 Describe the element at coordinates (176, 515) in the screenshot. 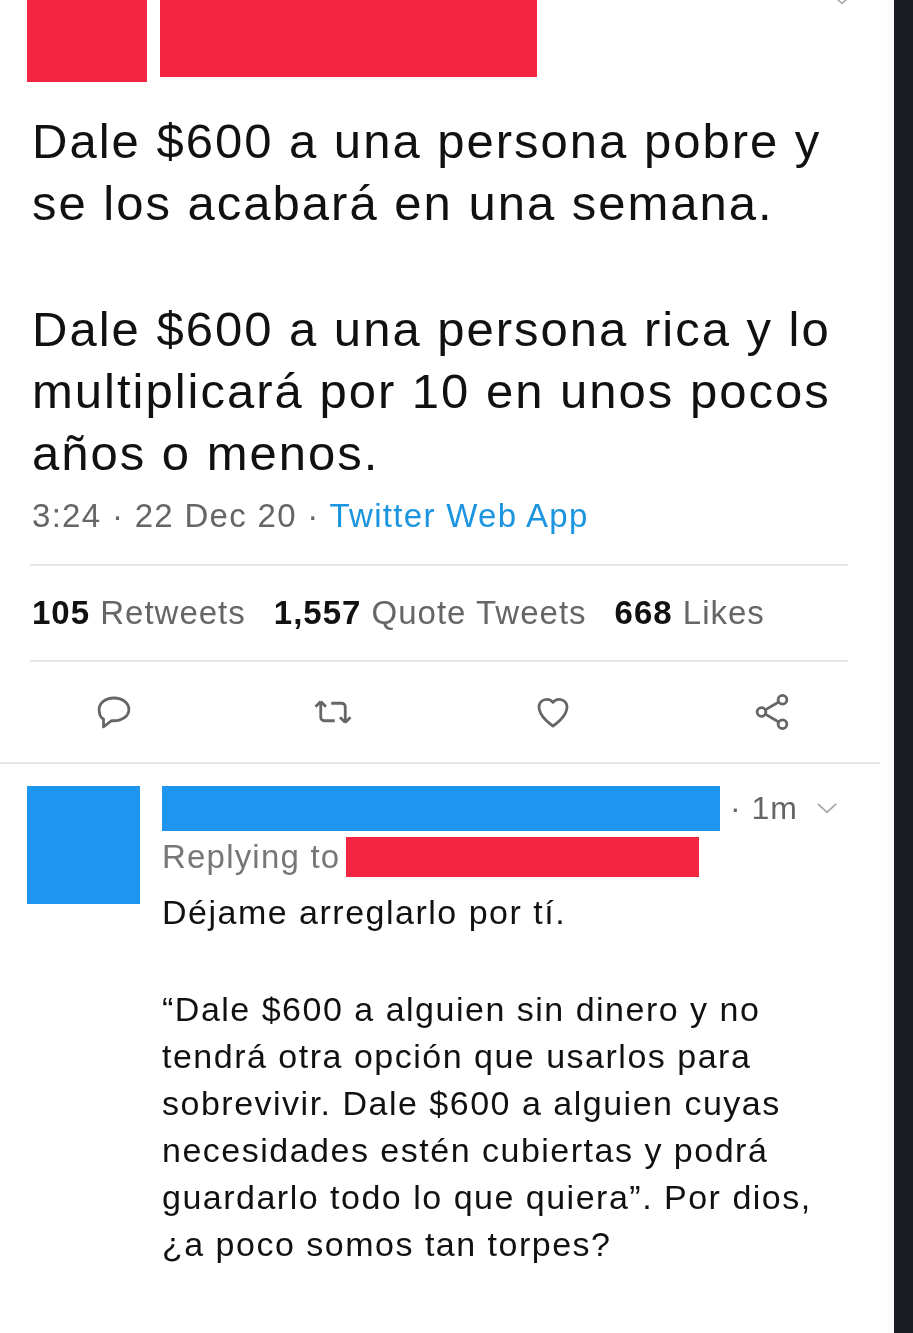

I see `tweet-timestamp: 3:24 · 22 Dec 20 ·` at that location.